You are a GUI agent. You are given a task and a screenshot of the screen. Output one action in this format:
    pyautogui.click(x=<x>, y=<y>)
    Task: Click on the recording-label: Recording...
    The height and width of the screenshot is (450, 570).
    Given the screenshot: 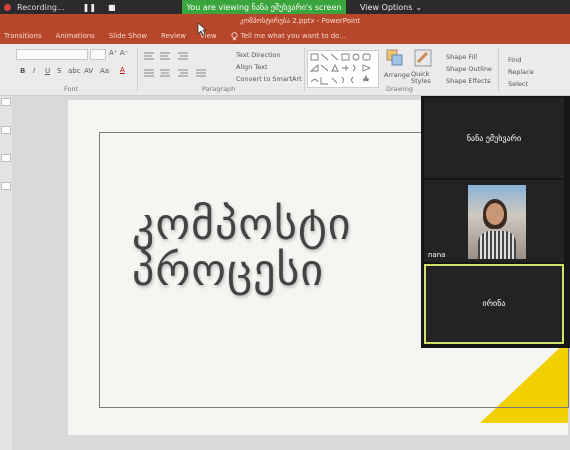 What is the action you would take?
    pyautogui.click(x=41, y=7)
    